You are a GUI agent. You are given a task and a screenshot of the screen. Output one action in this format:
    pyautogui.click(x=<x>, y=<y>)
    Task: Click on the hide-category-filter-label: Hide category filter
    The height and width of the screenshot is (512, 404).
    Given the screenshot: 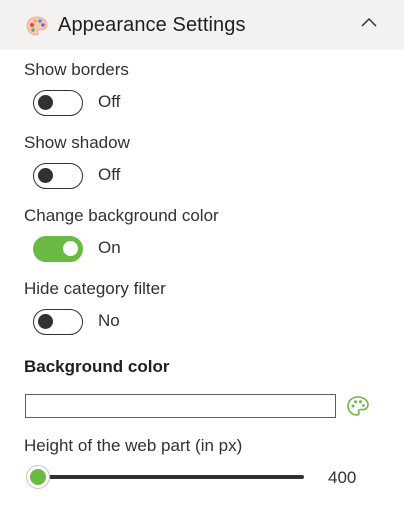 What is the action you would take?
    pyautogui.click(x=95, y=288)
    